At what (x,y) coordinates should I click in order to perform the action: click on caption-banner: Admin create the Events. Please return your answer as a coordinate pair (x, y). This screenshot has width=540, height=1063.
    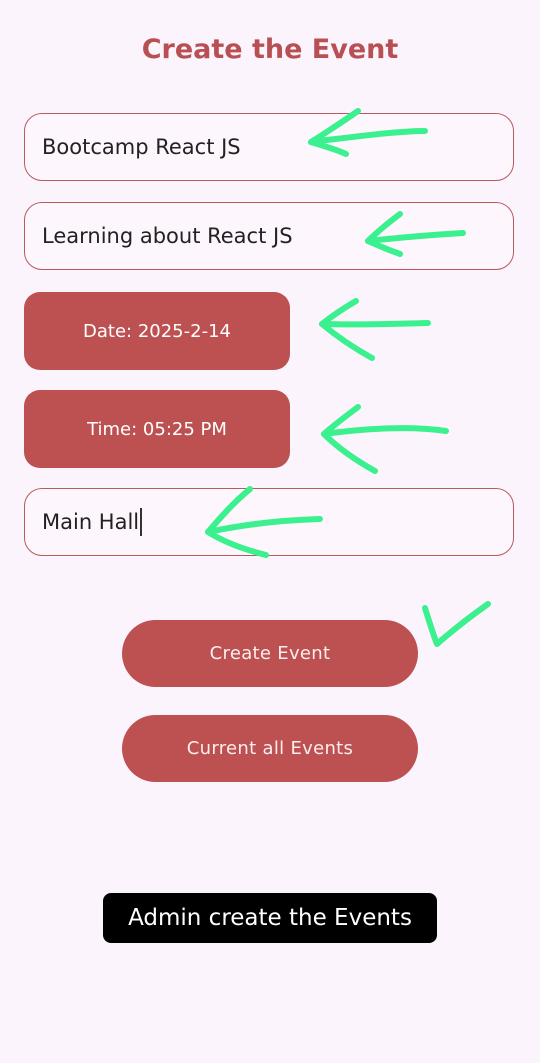
    Looking at the image, I should click on (270, 918).